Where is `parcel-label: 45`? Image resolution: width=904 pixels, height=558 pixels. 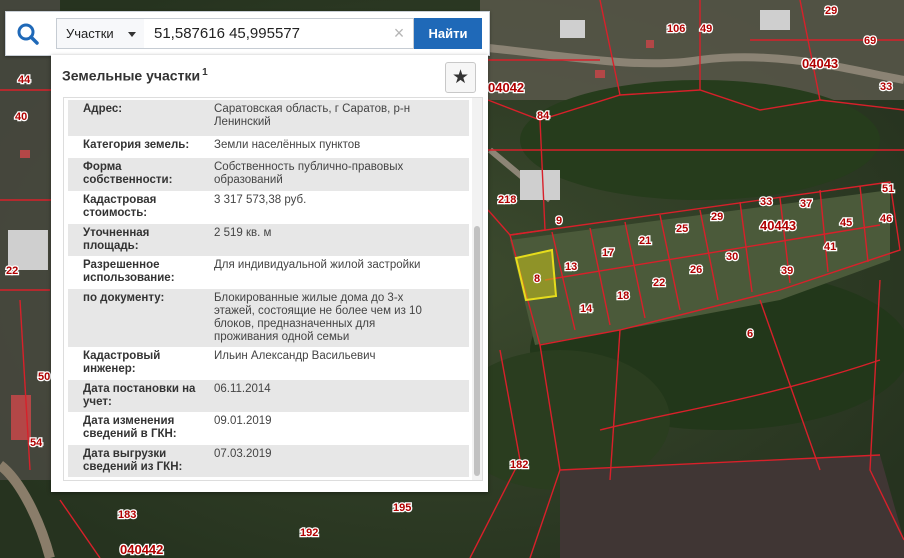
parcel-label: 45 is located at coordinates (846, 223).